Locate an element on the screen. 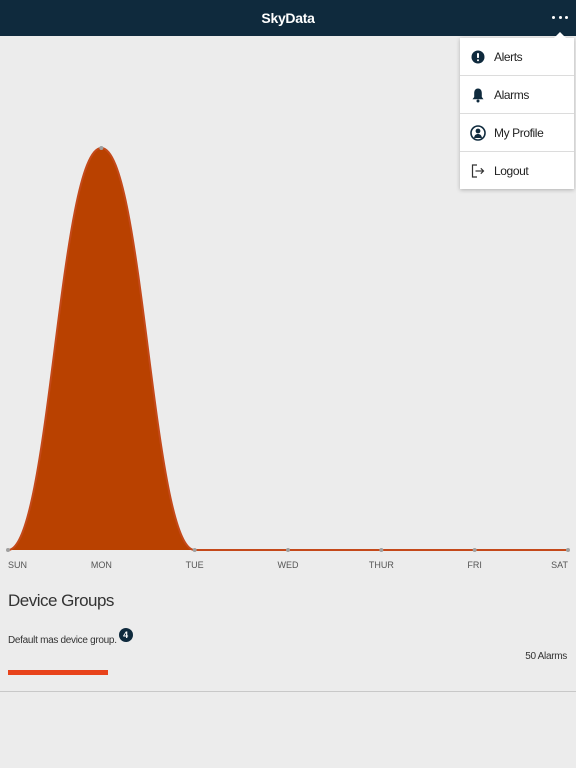 Image resolution: width=576 pixels, height=768 pixels. menu-item-alarms: Alarms is located at coordinates (517, 95).